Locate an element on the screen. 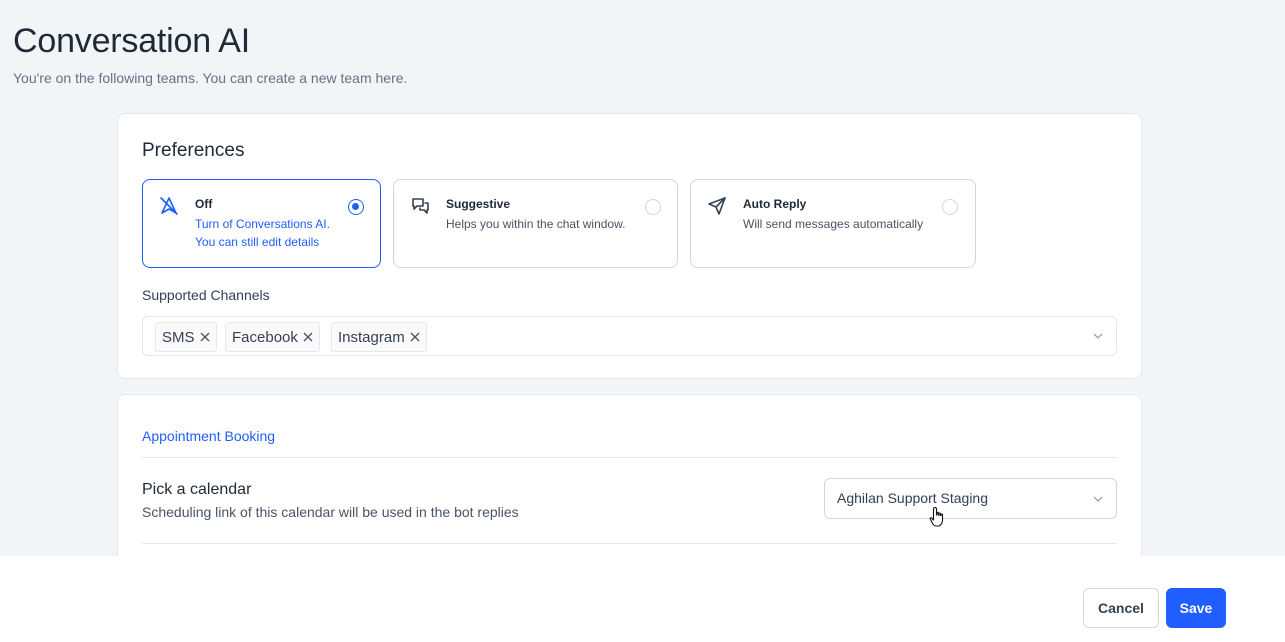 This screenshot has height=642, width=1285. channel-chip-instagram: Instagram is located at coordinates (379, 337).